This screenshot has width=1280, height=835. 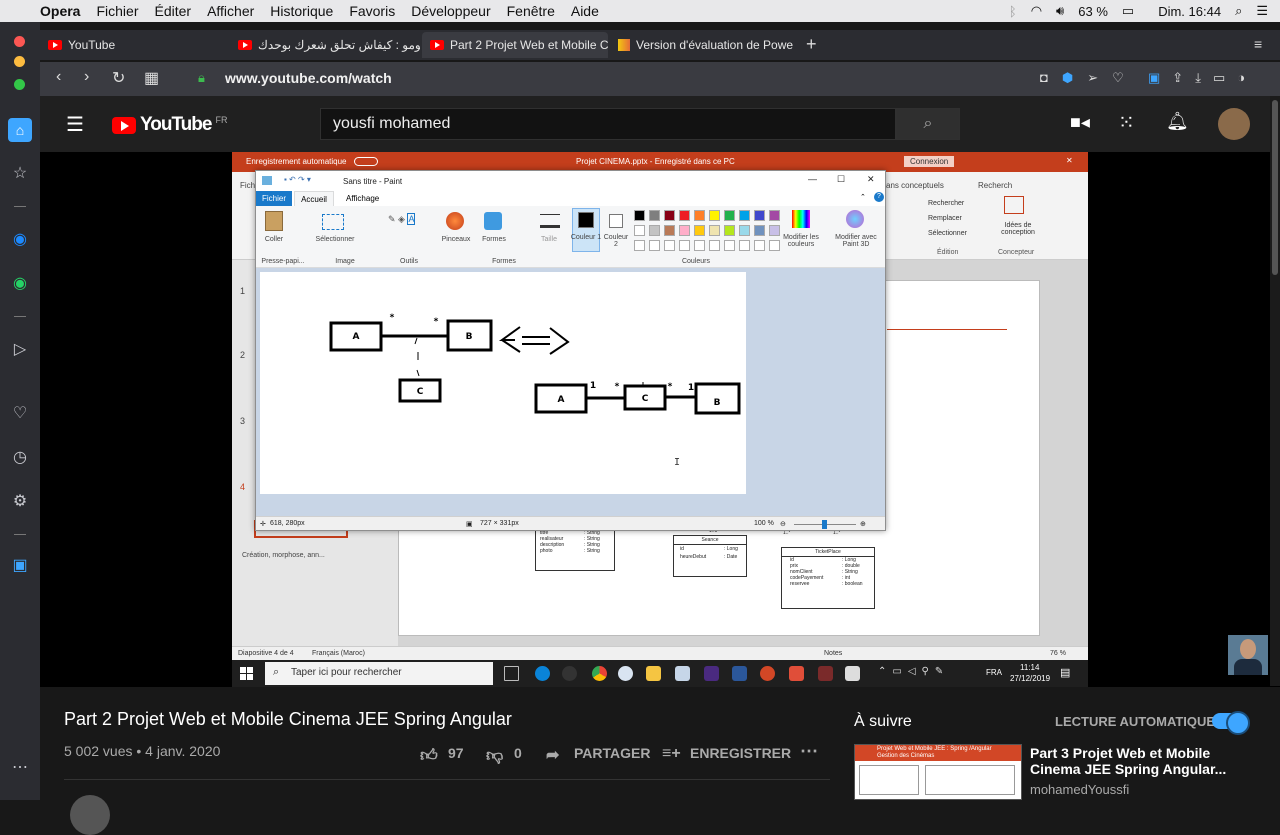 What do you see at coordinates (612, 753) in the screenshot?
I see `share-button: PARTAGER` at bounding box center [612, 753].